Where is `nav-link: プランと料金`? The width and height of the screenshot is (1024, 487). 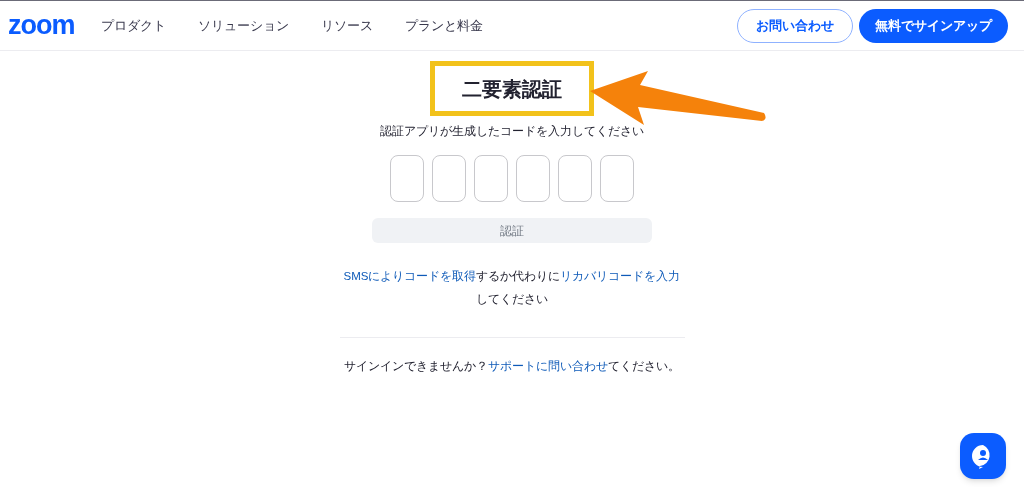 nav-link: プランと料金 is located at coordinates (443, 25).